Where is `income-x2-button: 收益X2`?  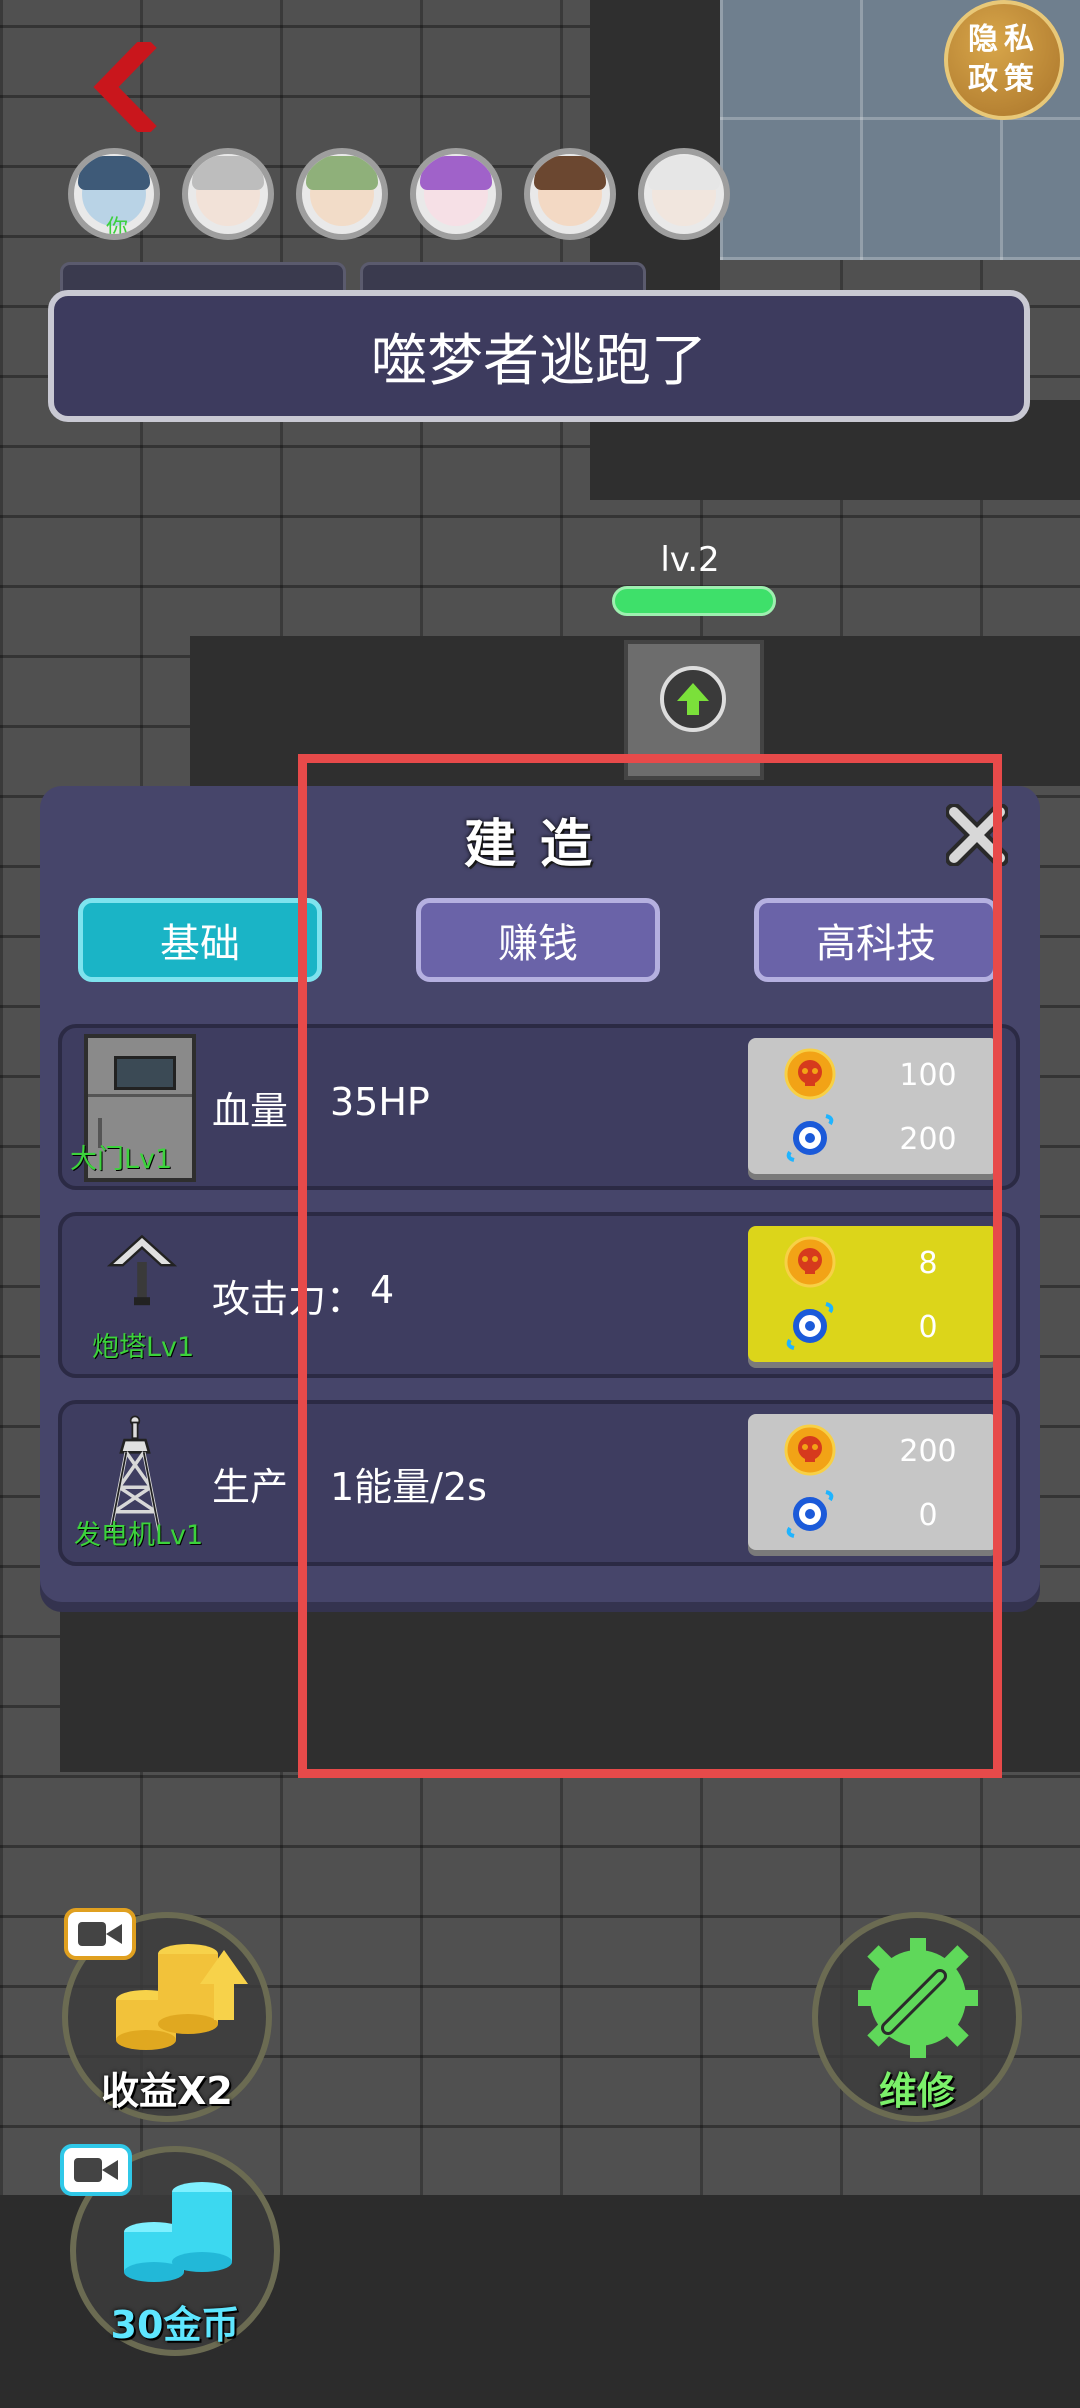 income-x2-button: 收益X2 is located at coordinates (167, 2015).